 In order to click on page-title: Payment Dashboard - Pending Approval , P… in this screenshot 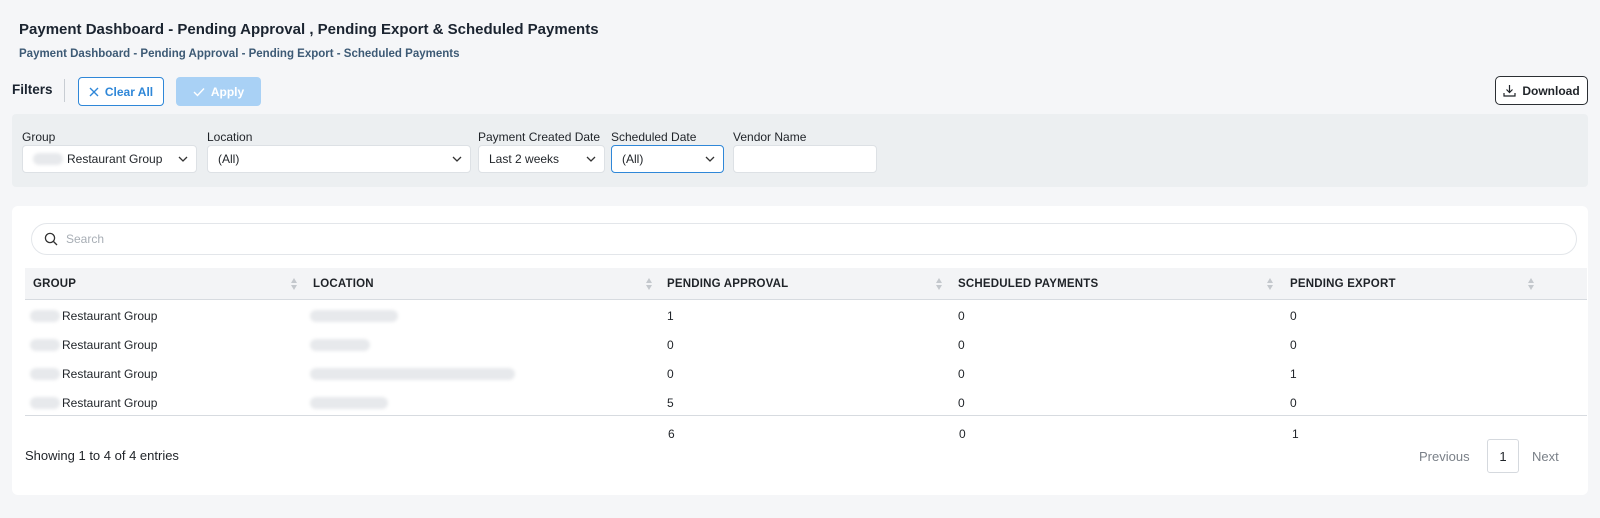, I will do `click(309, 29)`.